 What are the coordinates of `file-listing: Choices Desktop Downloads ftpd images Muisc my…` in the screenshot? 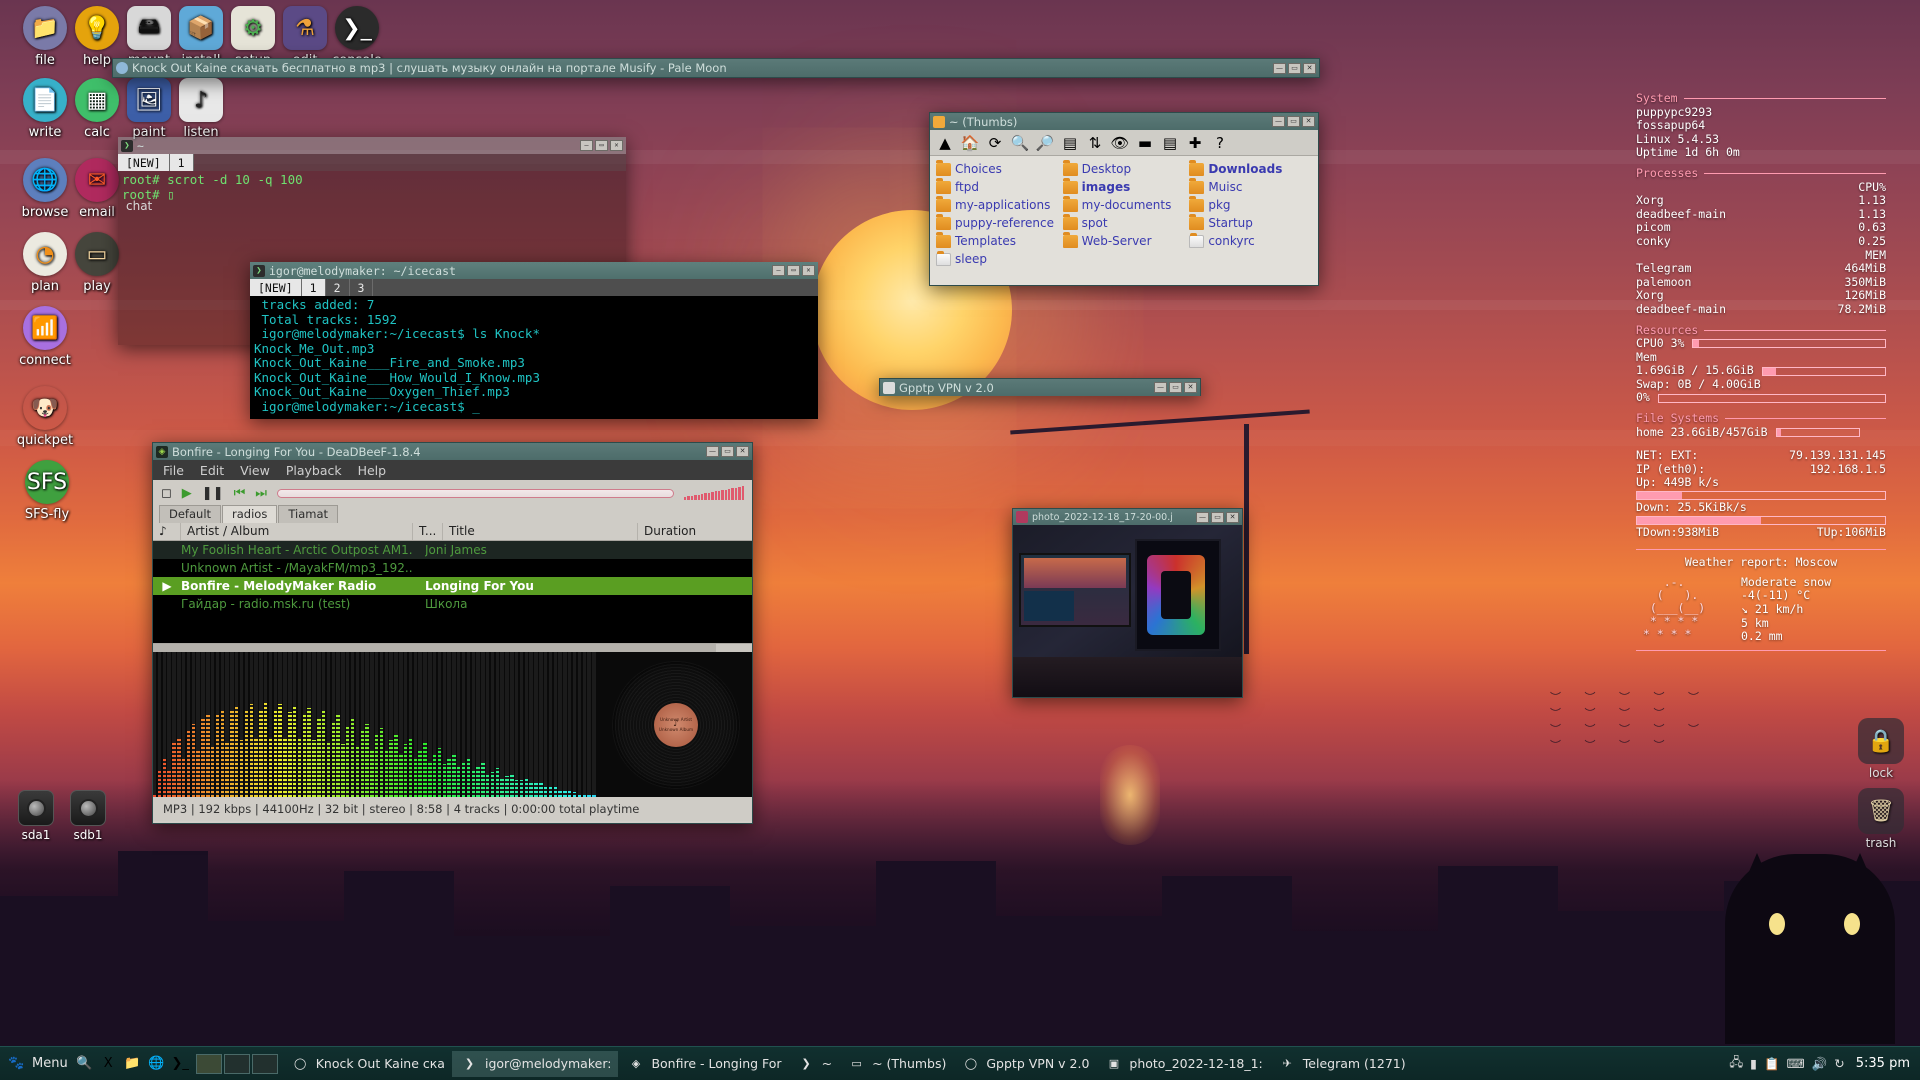 It's located at (1124, 214).